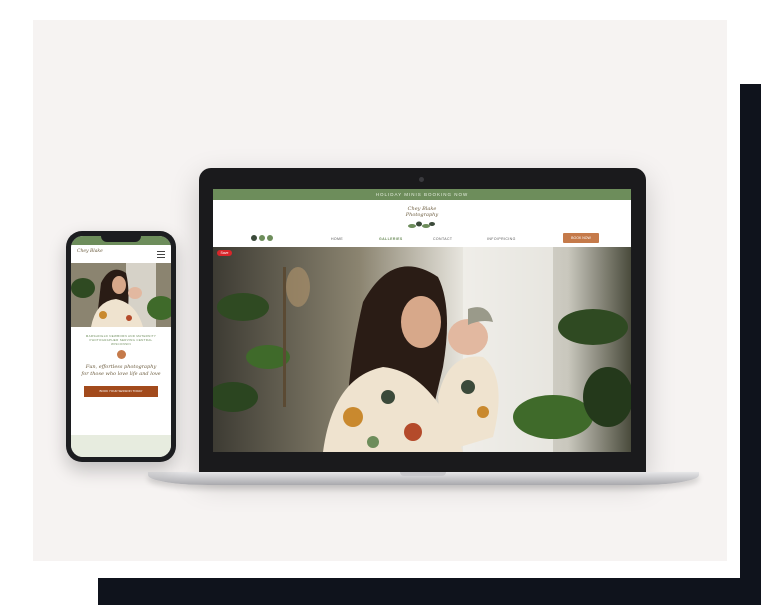 The height and width of the screenshot is (605, 761). Describe the element at coordinates (442, 239) in the screenshot. I see `nav-contact: CONTACT` at that location.